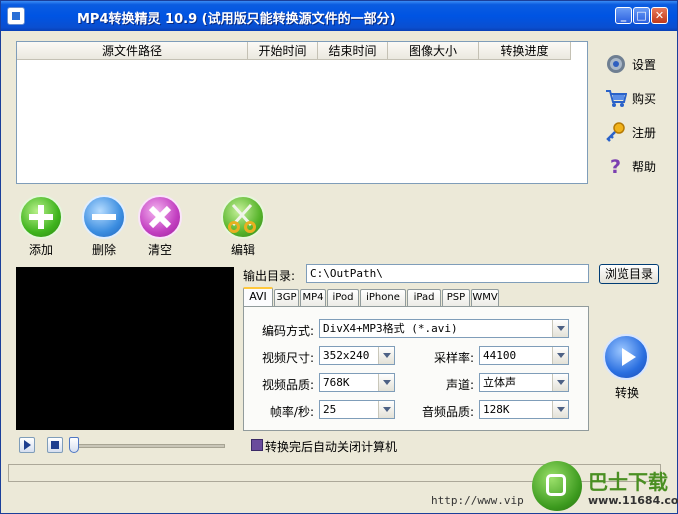 The image size is (678, 514). Describe the element at coordinates (125, 348) in the screenshot. I see `video-preview` at that location.